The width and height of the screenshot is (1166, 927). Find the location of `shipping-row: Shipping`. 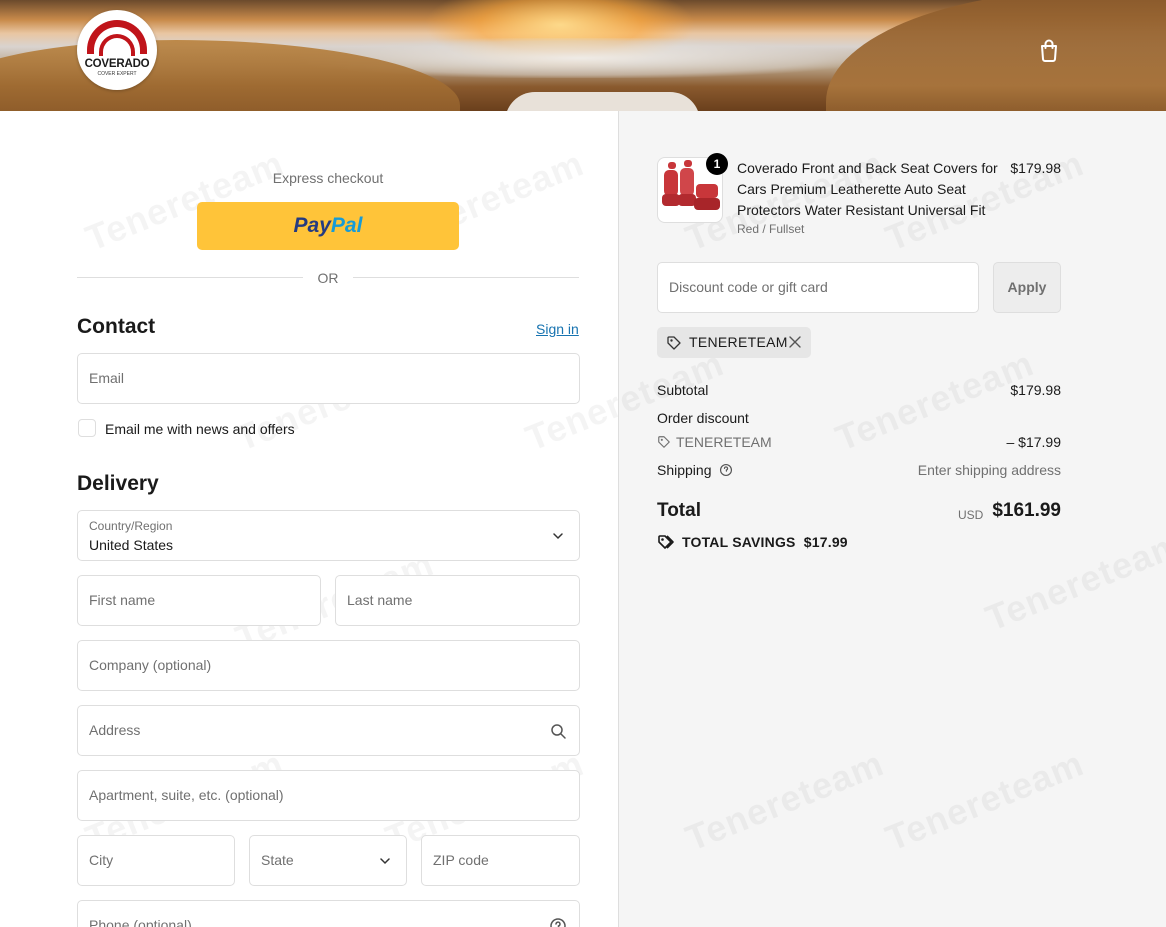

shipping-row: Shipping is located at coordinates (695, 470).